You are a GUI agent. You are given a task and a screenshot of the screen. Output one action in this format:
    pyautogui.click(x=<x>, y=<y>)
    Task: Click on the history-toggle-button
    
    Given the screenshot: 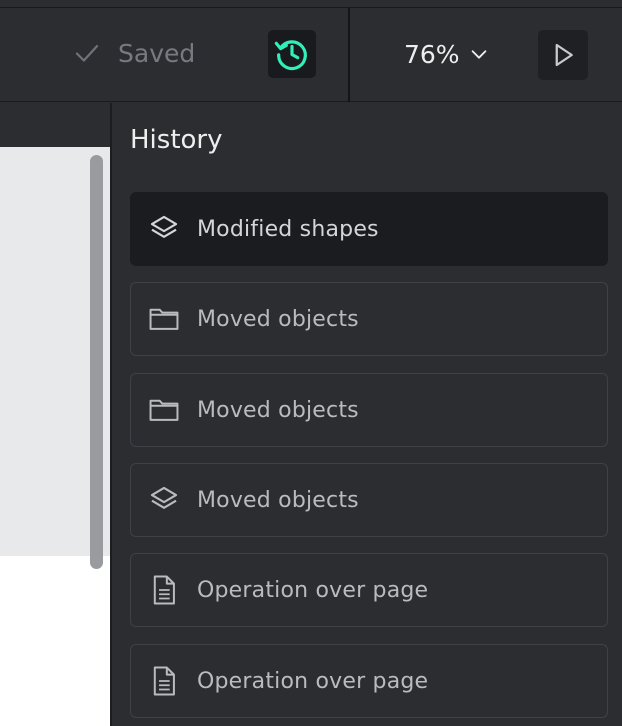 What is the action you would take?
    pyautogui.click(x=292, y=54)
    